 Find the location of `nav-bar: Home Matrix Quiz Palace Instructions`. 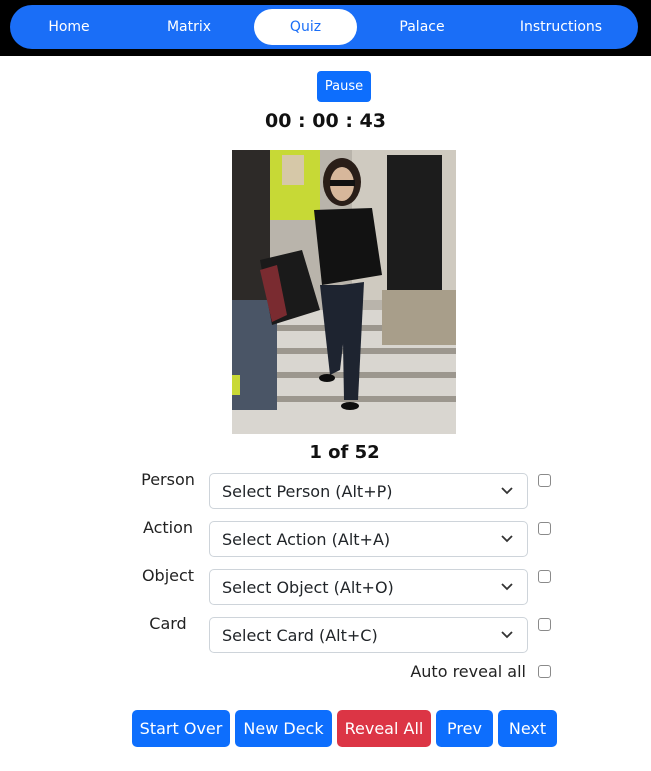

nav-bar: Home Matrix Quiz Palace Instructions is located at coordinates (324, 27).